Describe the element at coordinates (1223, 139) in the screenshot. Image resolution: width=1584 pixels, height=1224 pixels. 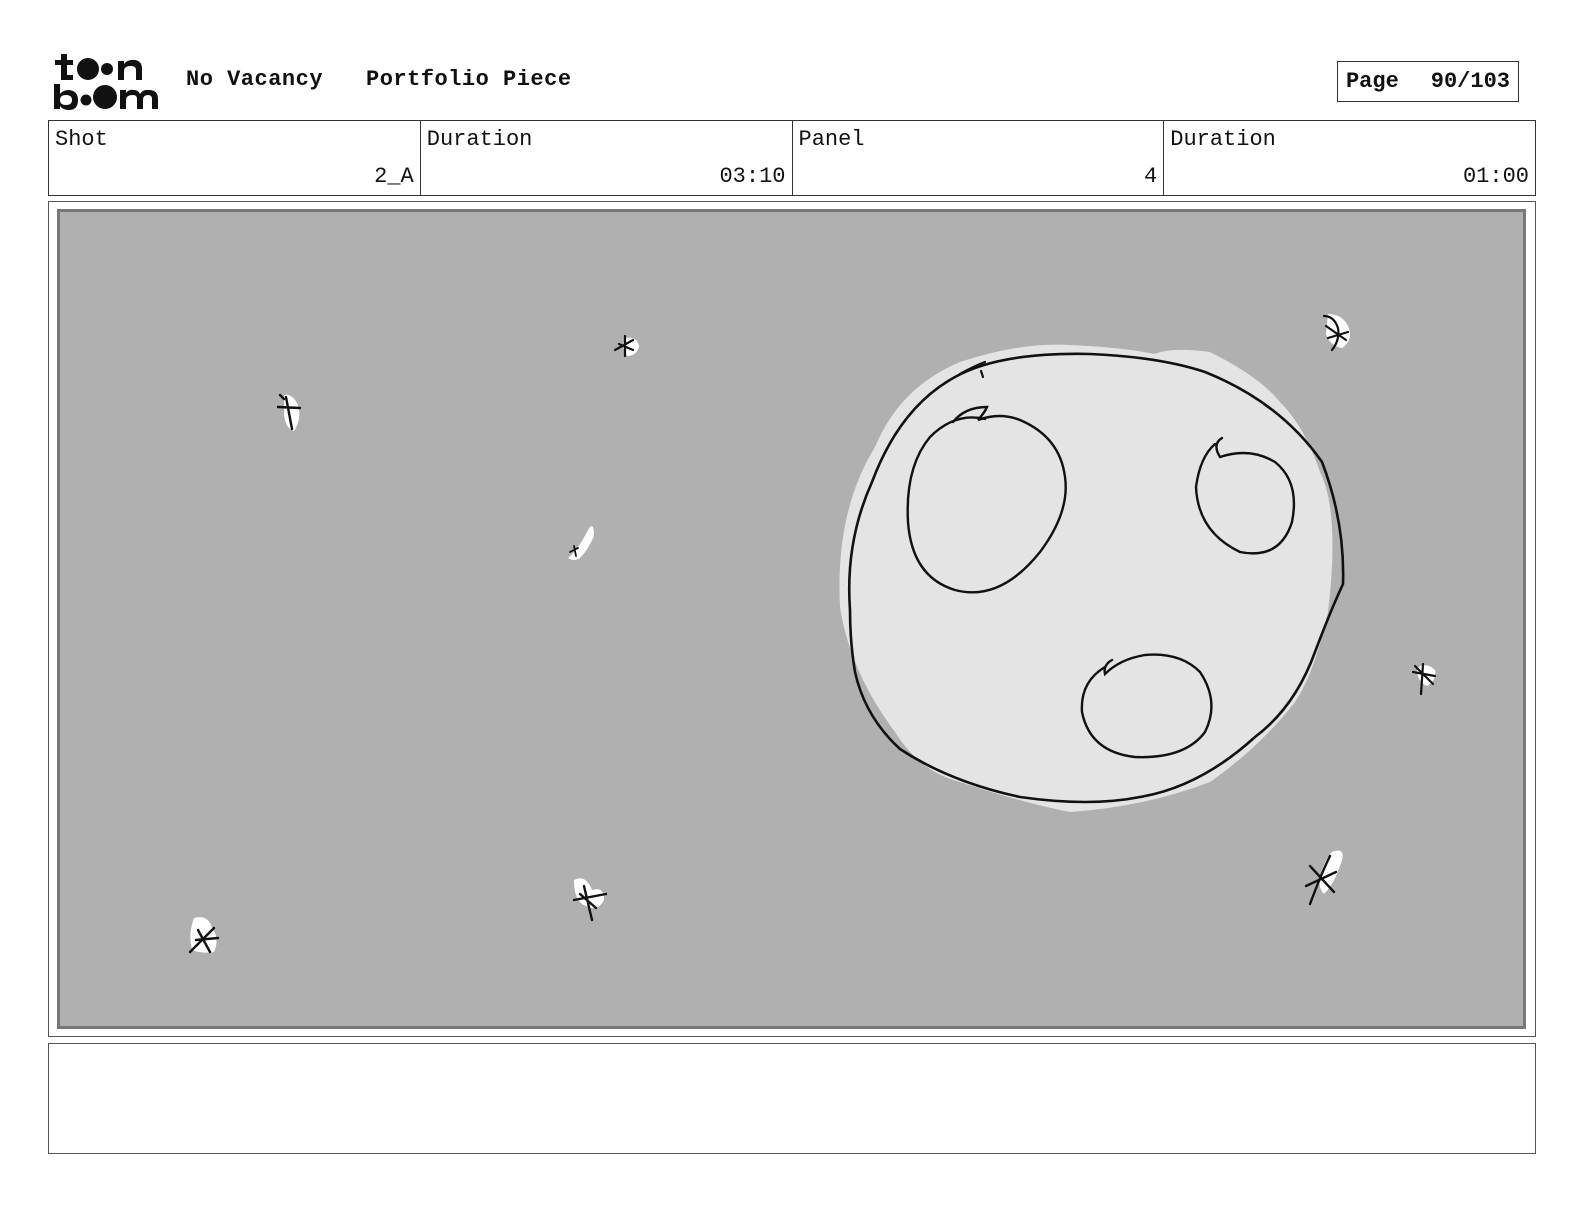
I see `panel-duration-label: Duration` at that location.